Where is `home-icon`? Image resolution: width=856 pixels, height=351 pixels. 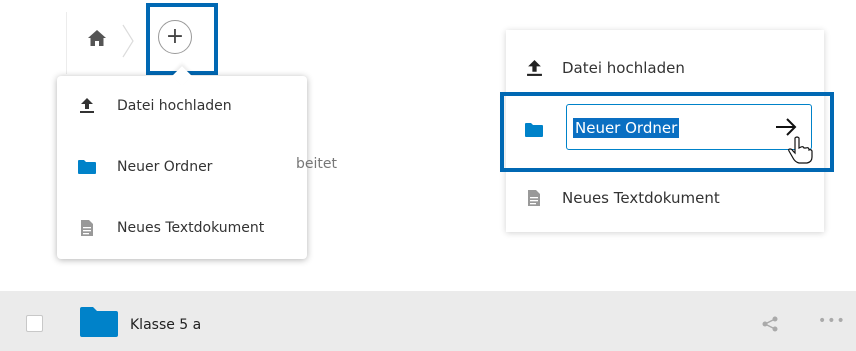 home-icon is located at coordinates (97, 38).